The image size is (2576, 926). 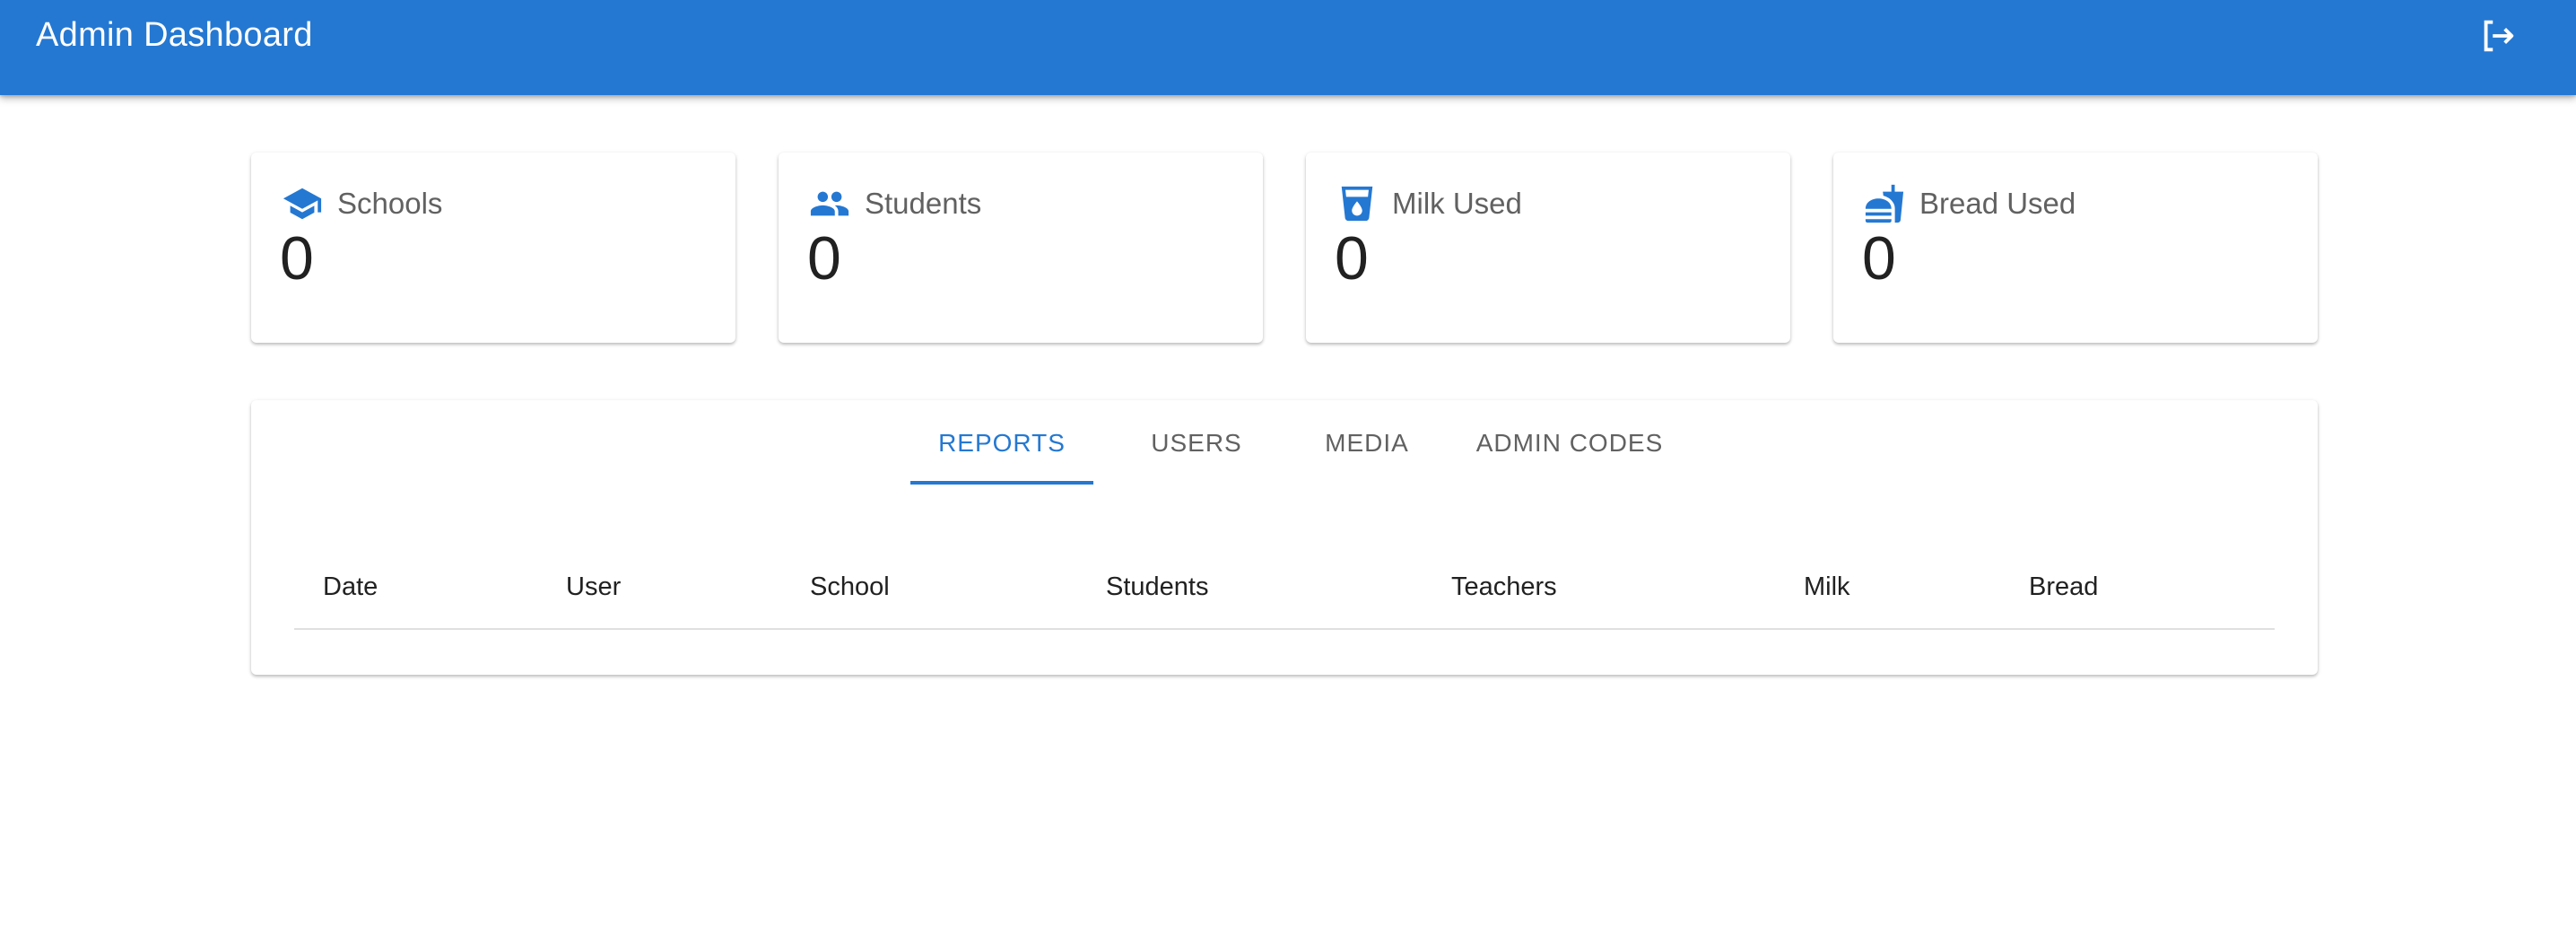 I want to click on logout-icon, so click(x=2498, y=38).